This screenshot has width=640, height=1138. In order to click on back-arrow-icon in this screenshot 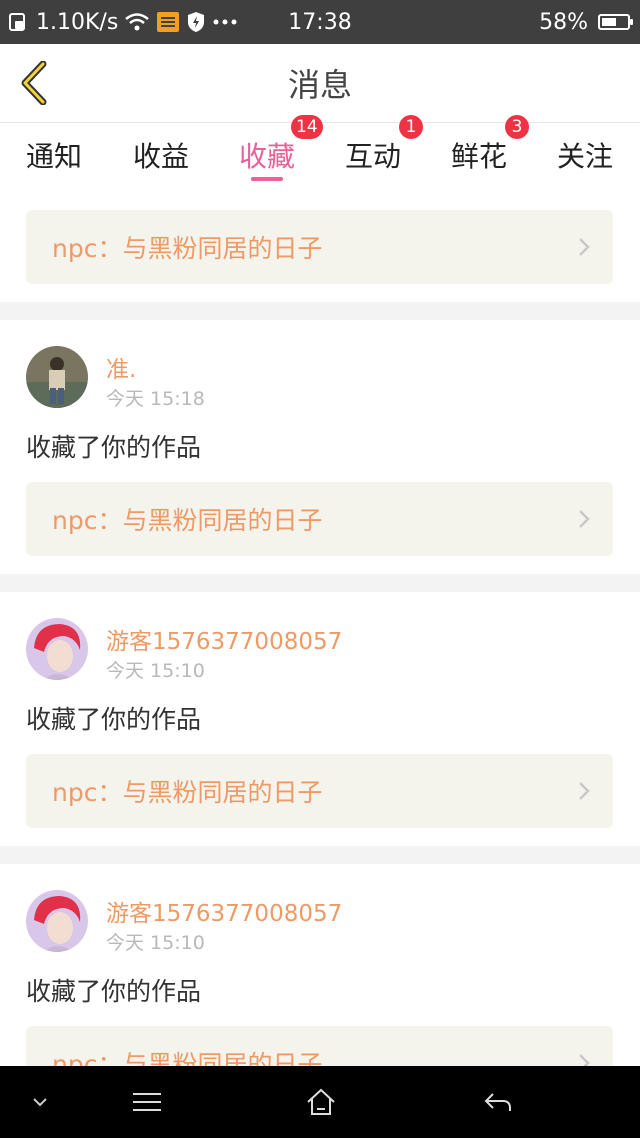, I will do `click(497, 1102)`.